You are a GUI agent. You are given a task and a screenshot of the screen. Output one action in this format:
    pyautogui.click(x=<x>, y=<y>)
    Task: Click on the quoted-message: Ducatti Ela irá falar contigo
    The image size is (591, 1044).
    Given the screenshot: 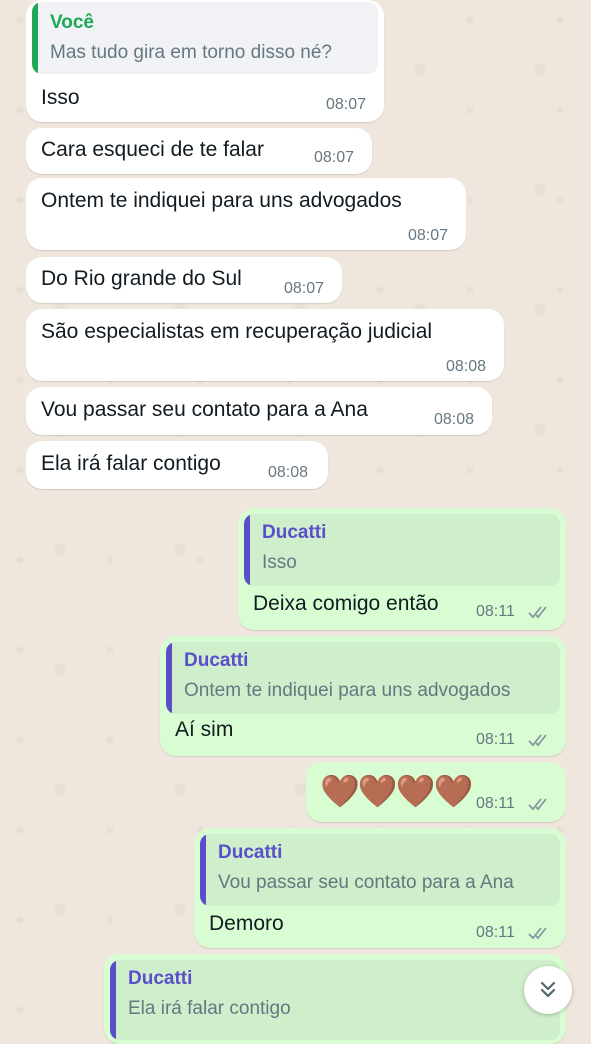 What is the action you would take?
    pyautogui.click(x=335, y=1000)
    